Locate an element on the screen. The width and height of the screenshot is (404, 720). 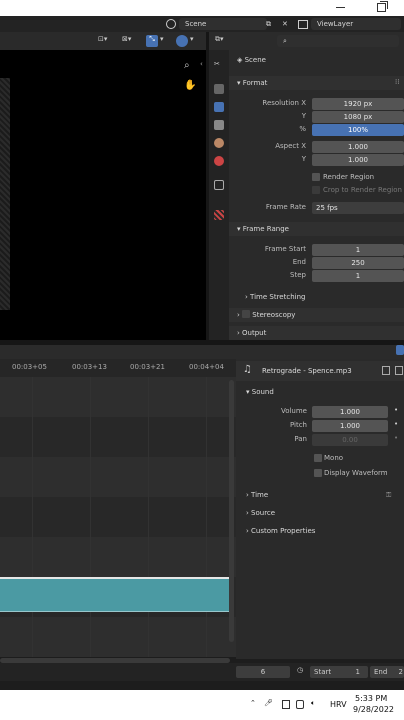
sidebar-toggle-icon: ‹ is located at coordinates (202, 64).